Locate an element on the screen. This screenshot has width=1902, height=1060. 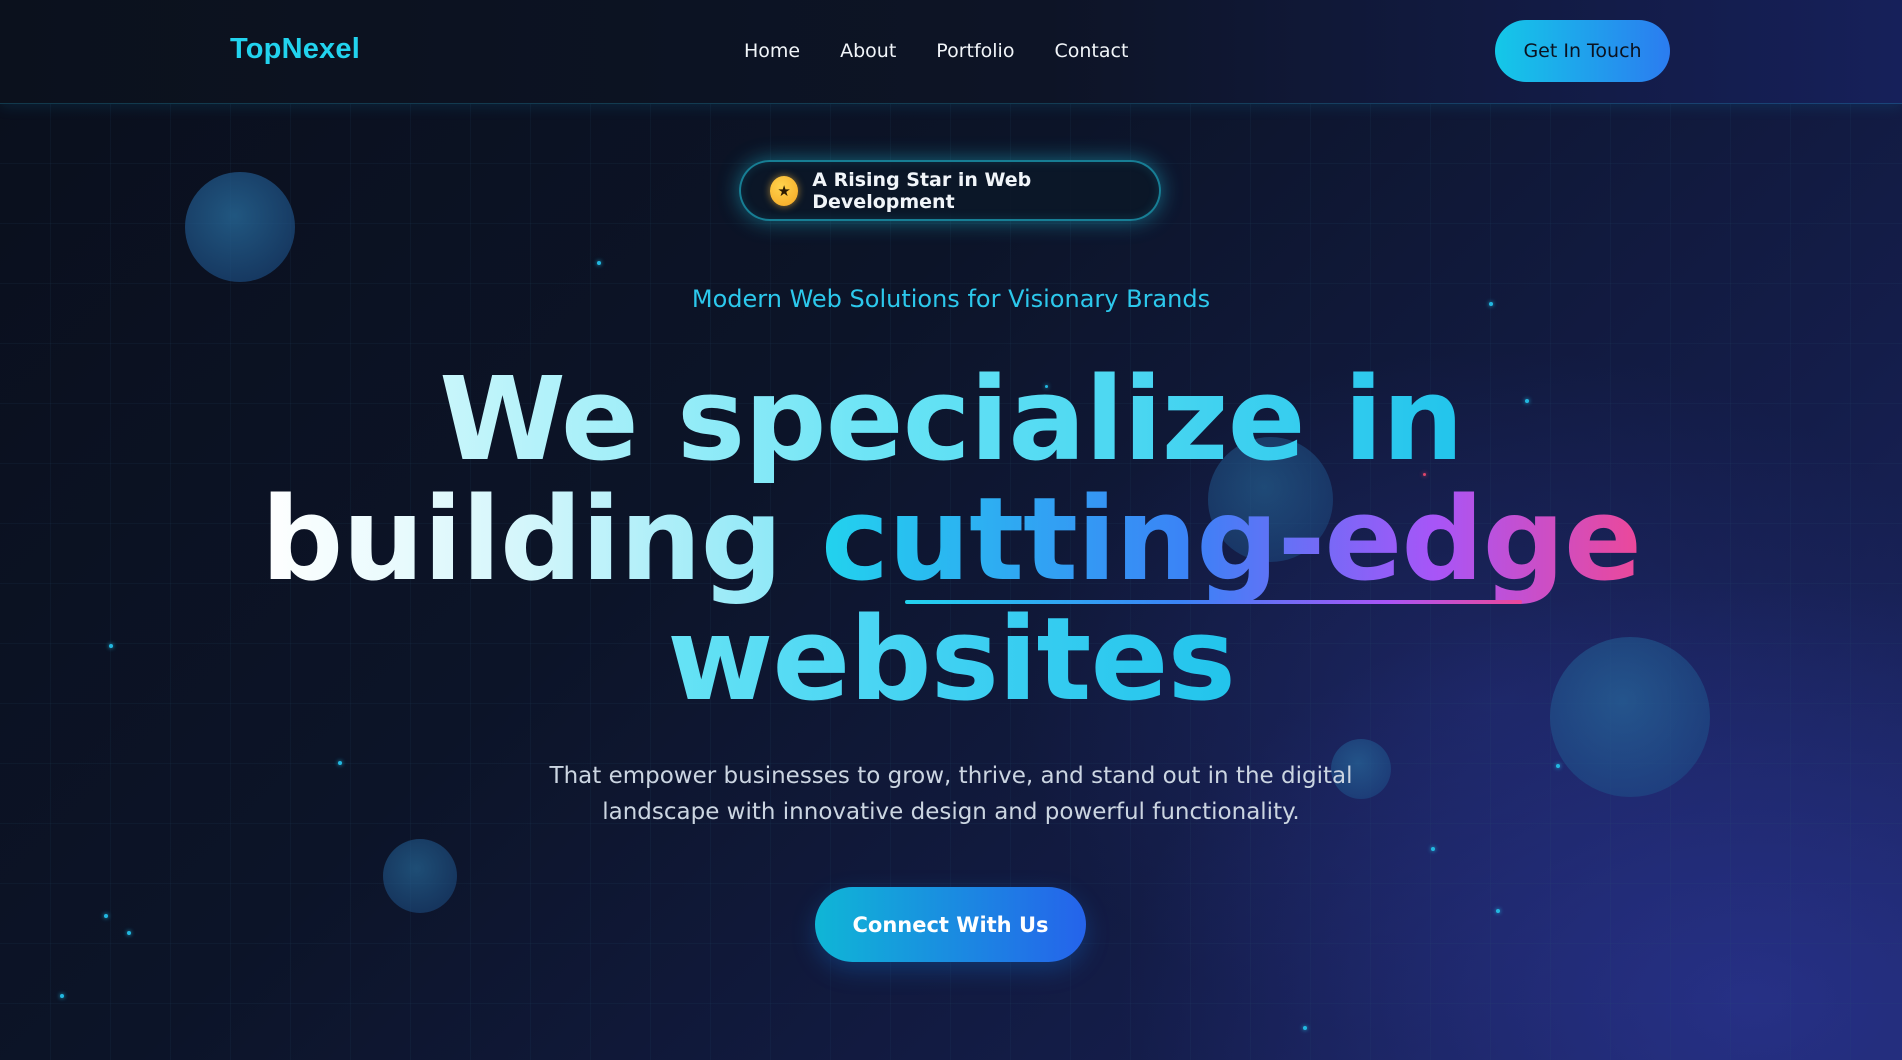
nav-link-home: Home is located at coordinates (772, 51).